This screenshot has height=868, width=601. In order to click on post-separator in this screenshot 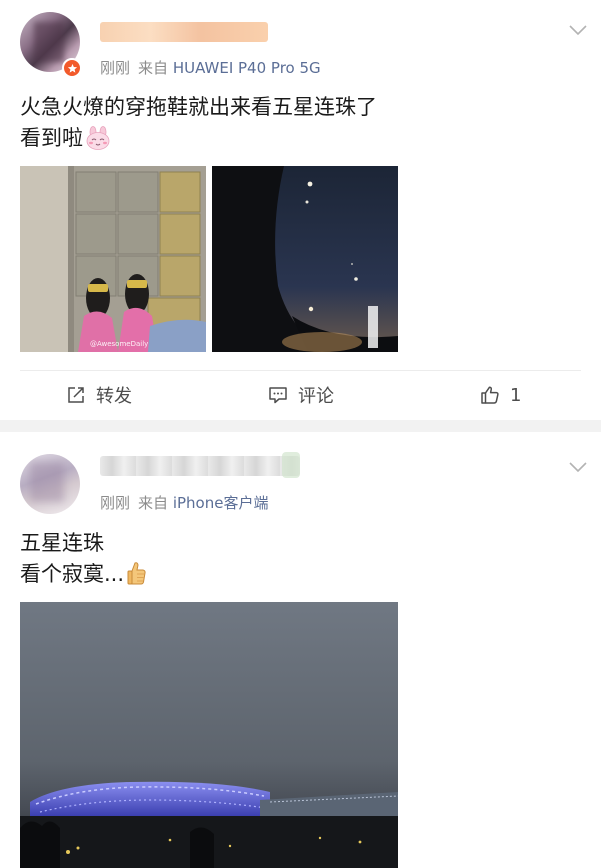, I will do `click(300, 426)`.